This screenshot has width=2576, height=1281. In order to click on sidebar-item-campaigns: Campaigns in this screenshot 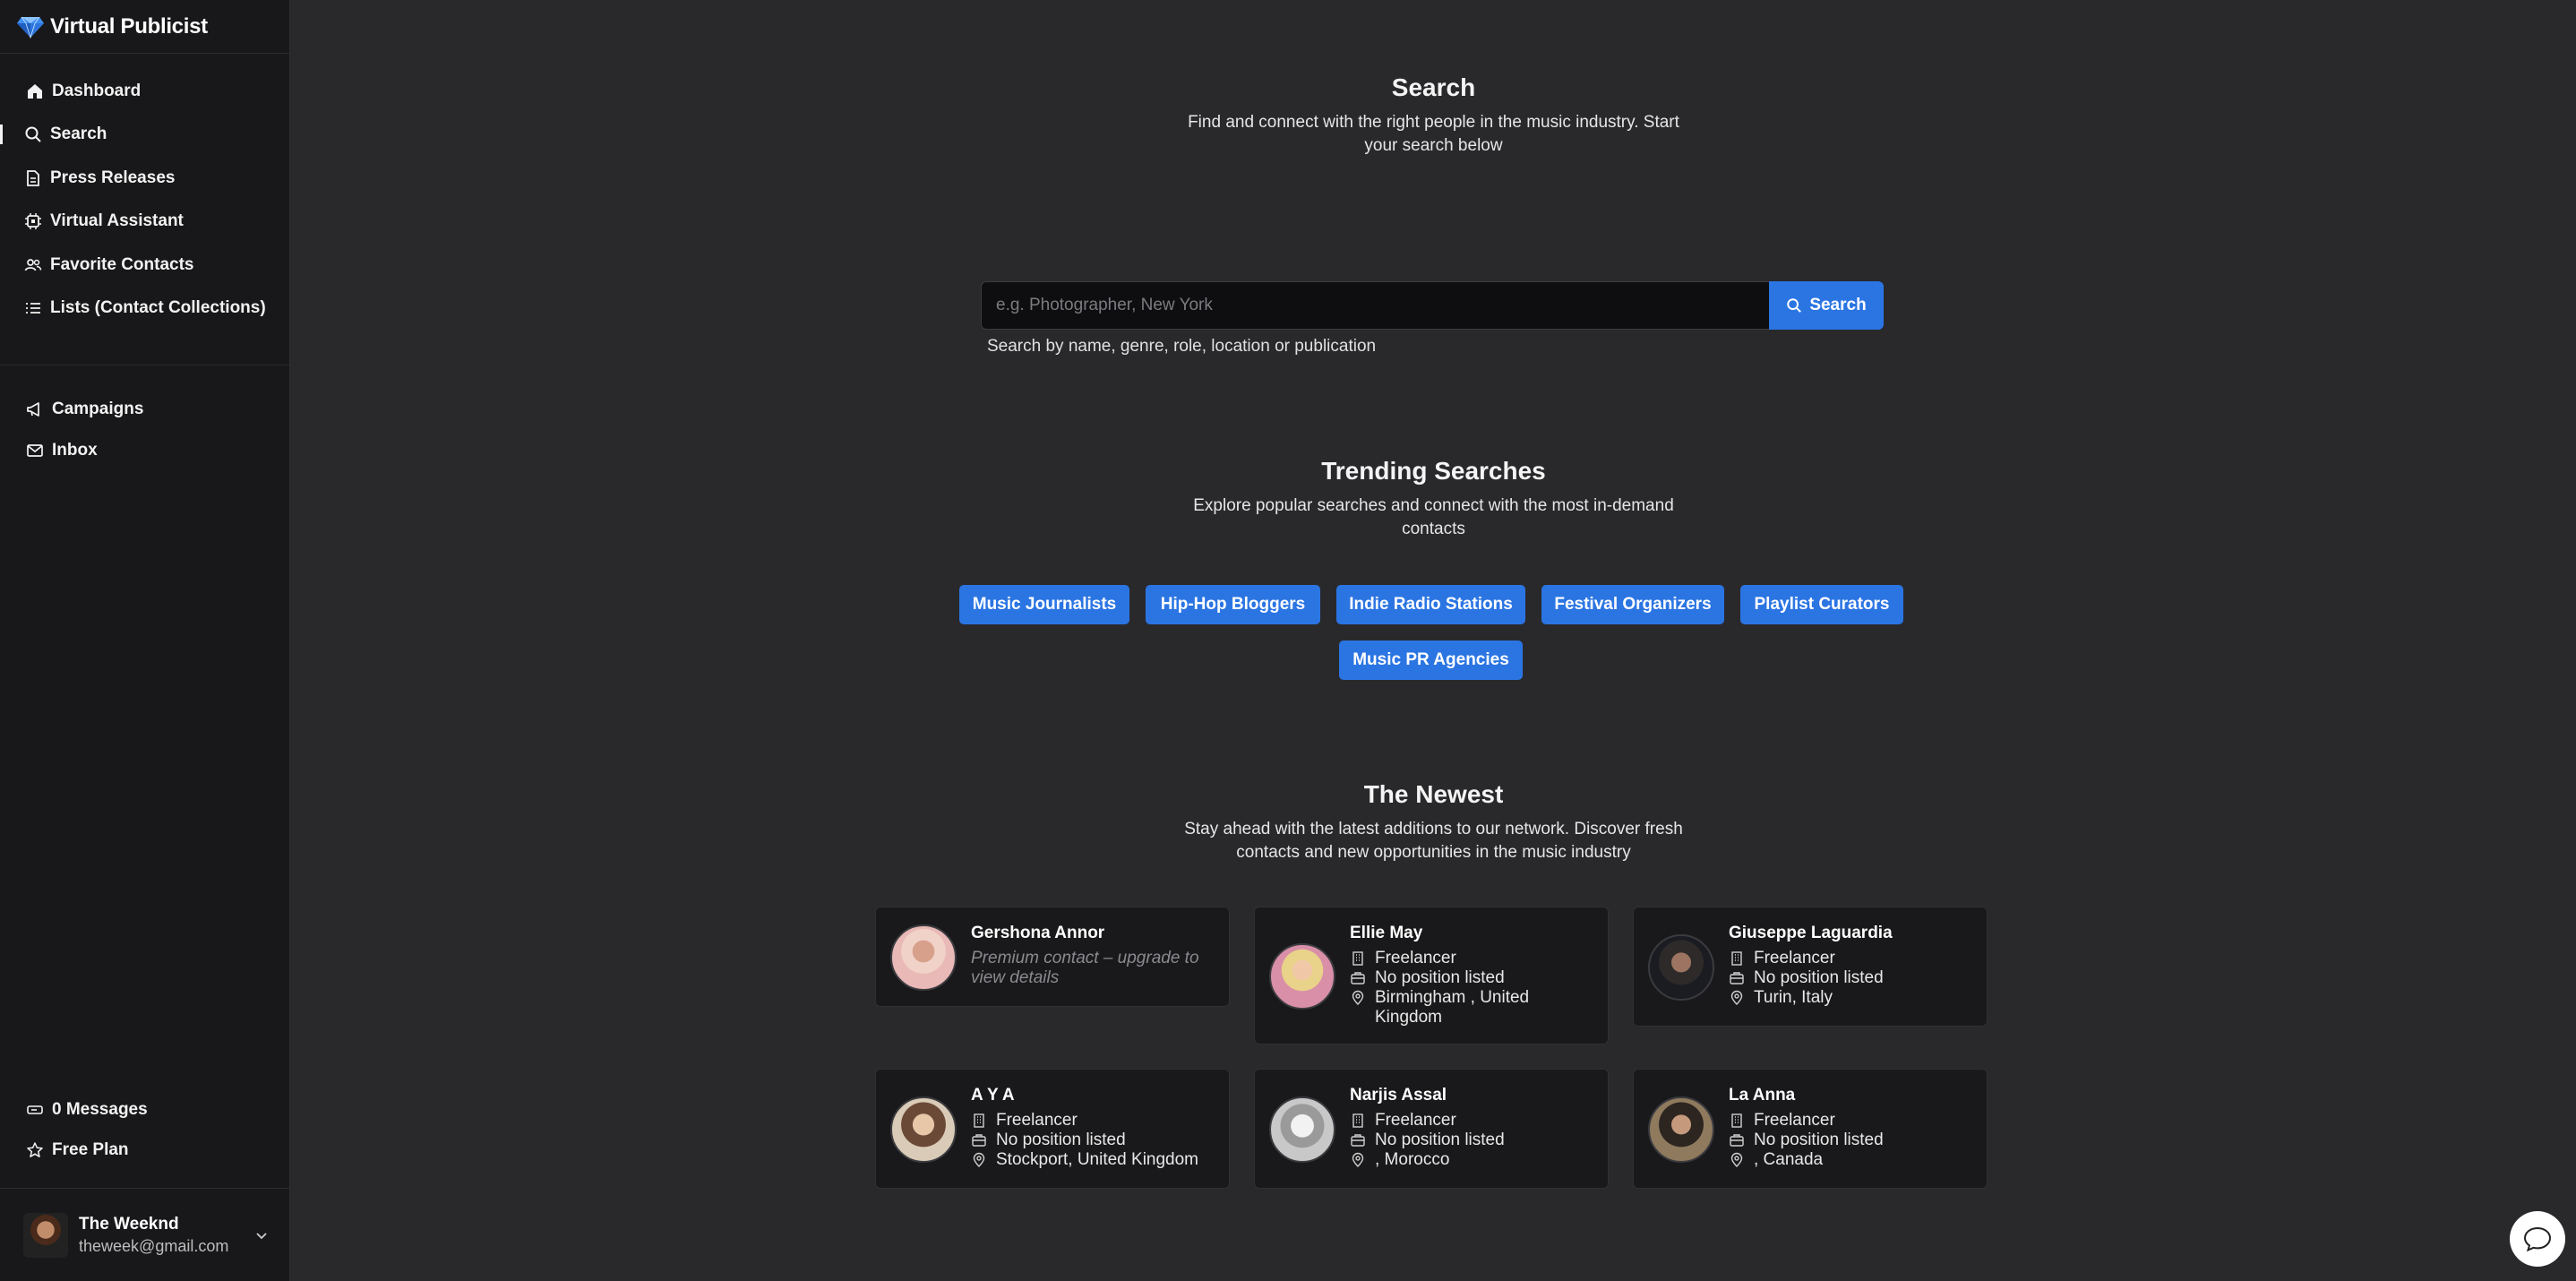, I will do `click(84, 409)`.